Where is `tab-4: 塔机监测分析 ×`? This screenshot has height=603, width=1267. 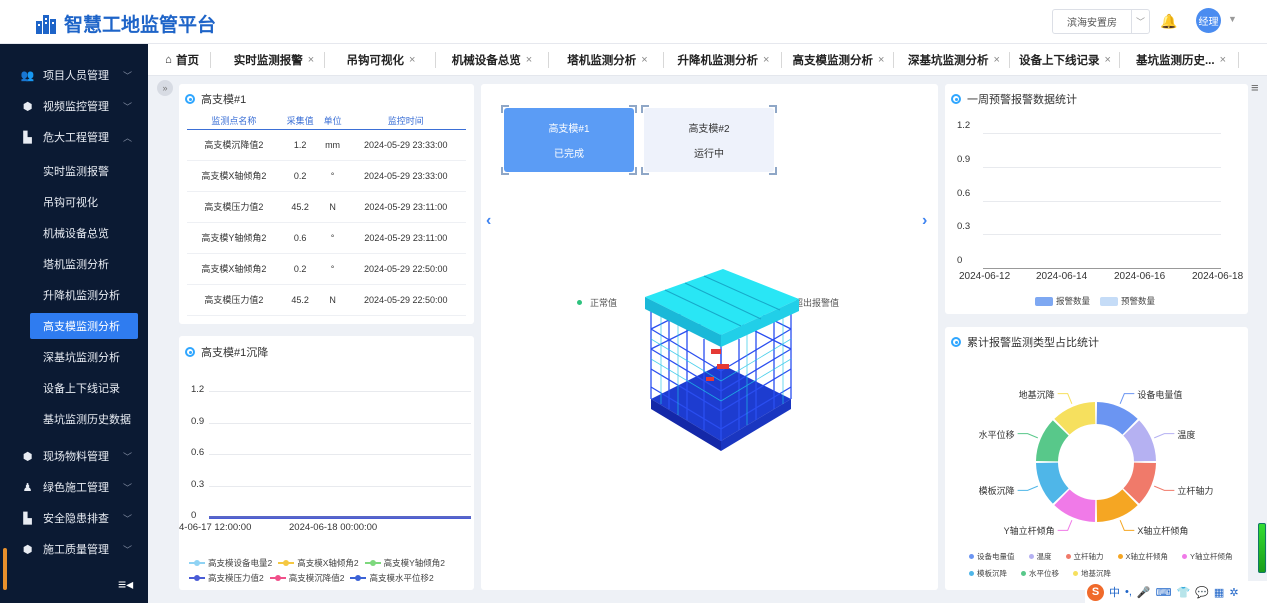
tab-4: 塔机监测分析 × is located at coordinates (607, 60).